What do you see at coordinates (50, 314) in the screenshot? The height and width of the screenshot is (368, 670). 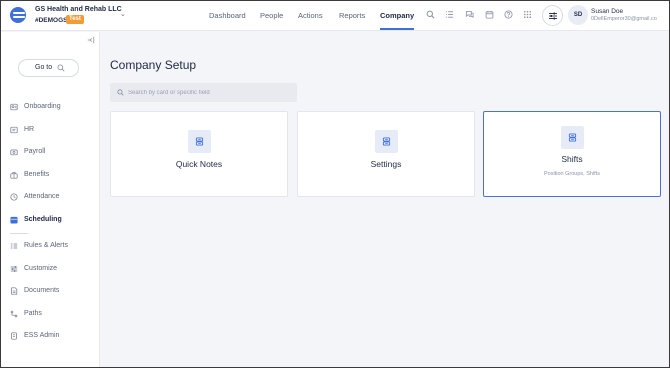 I see `sidebar-item-paths: Paths` at bounding box center [50, 314].